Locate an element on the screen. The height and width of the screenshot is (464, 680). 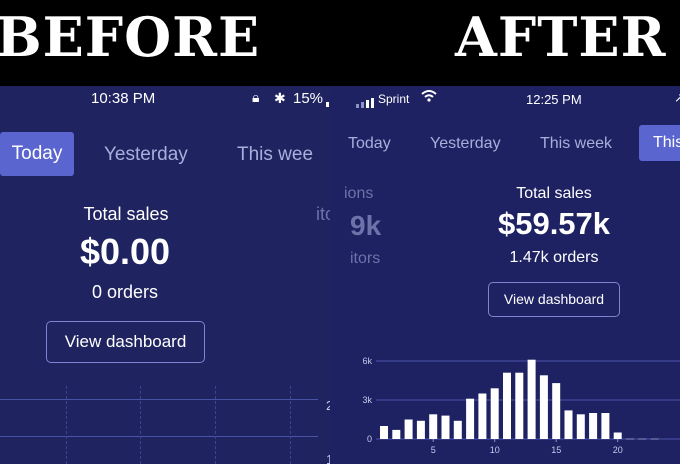
x-tick-label: 15 is located at coordinates (556, 450).